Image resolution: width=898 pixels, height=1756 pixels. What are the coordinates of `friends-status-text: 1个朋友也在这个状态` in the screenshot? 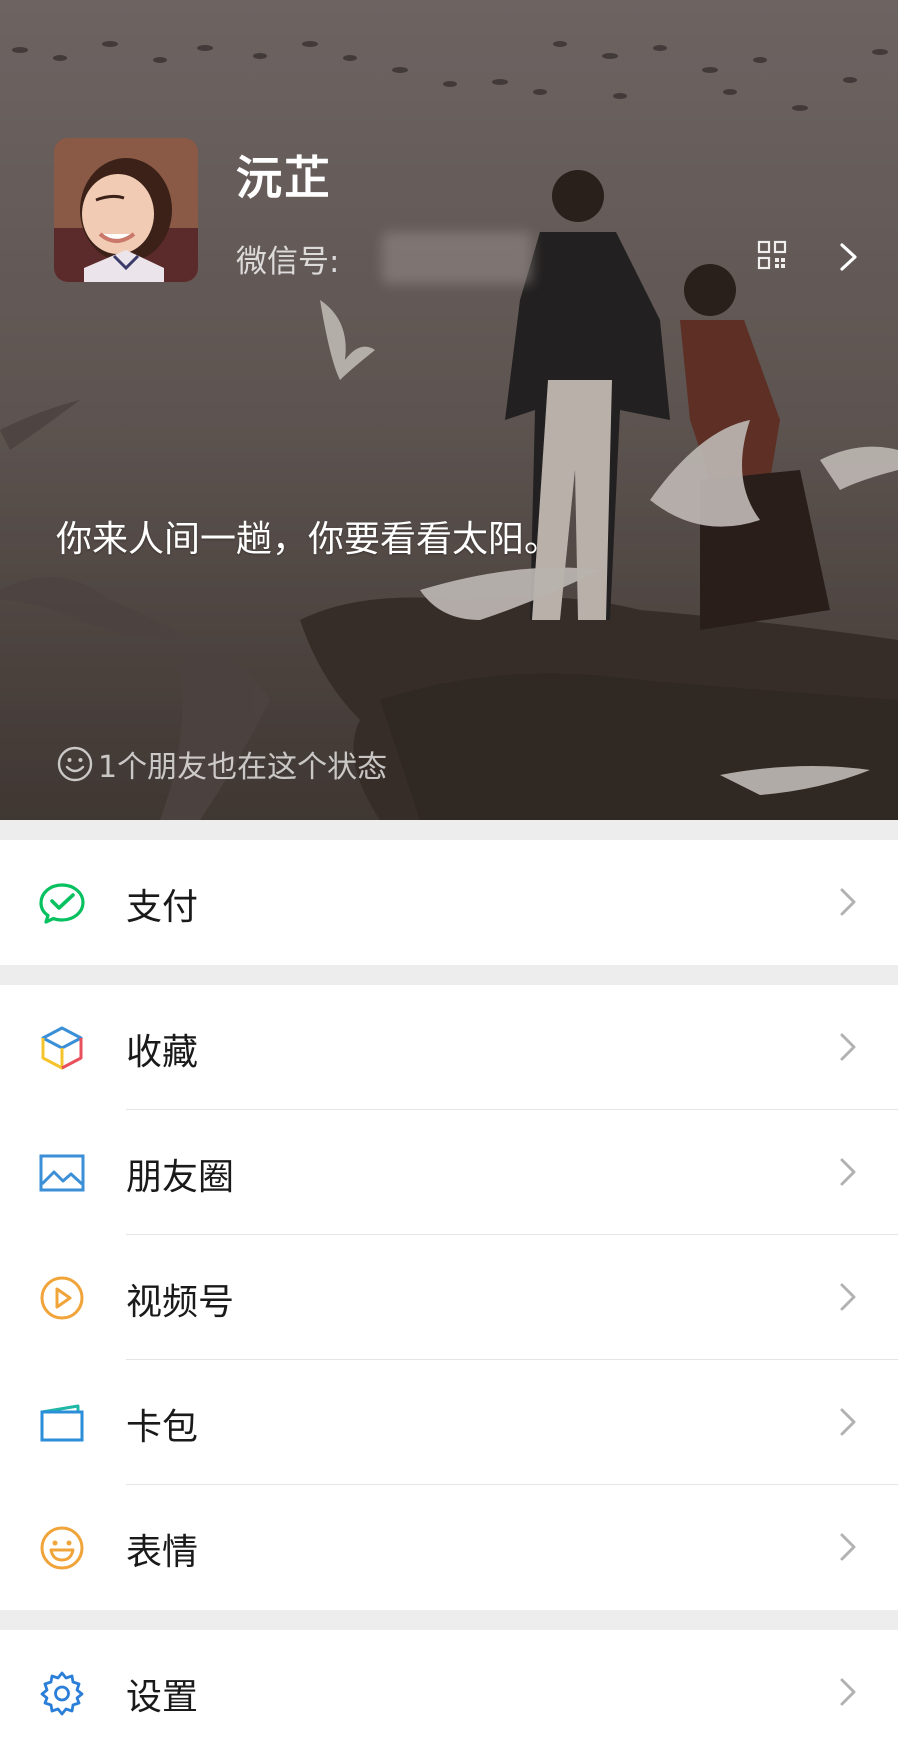 It's located at (243, 767).